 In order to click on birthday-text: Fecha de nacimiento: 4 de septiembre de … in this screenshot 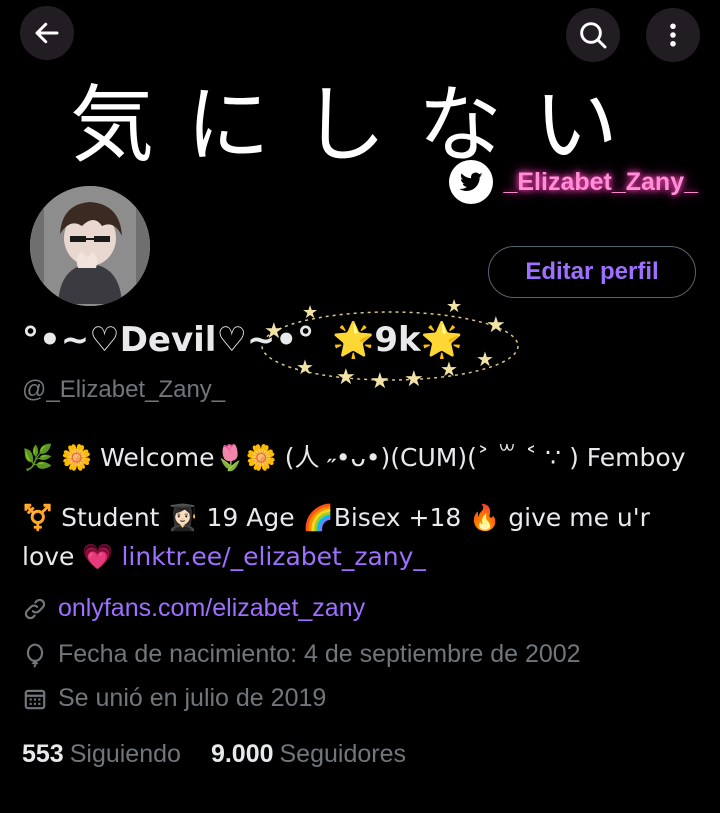, I will do `click(319, 654)`.